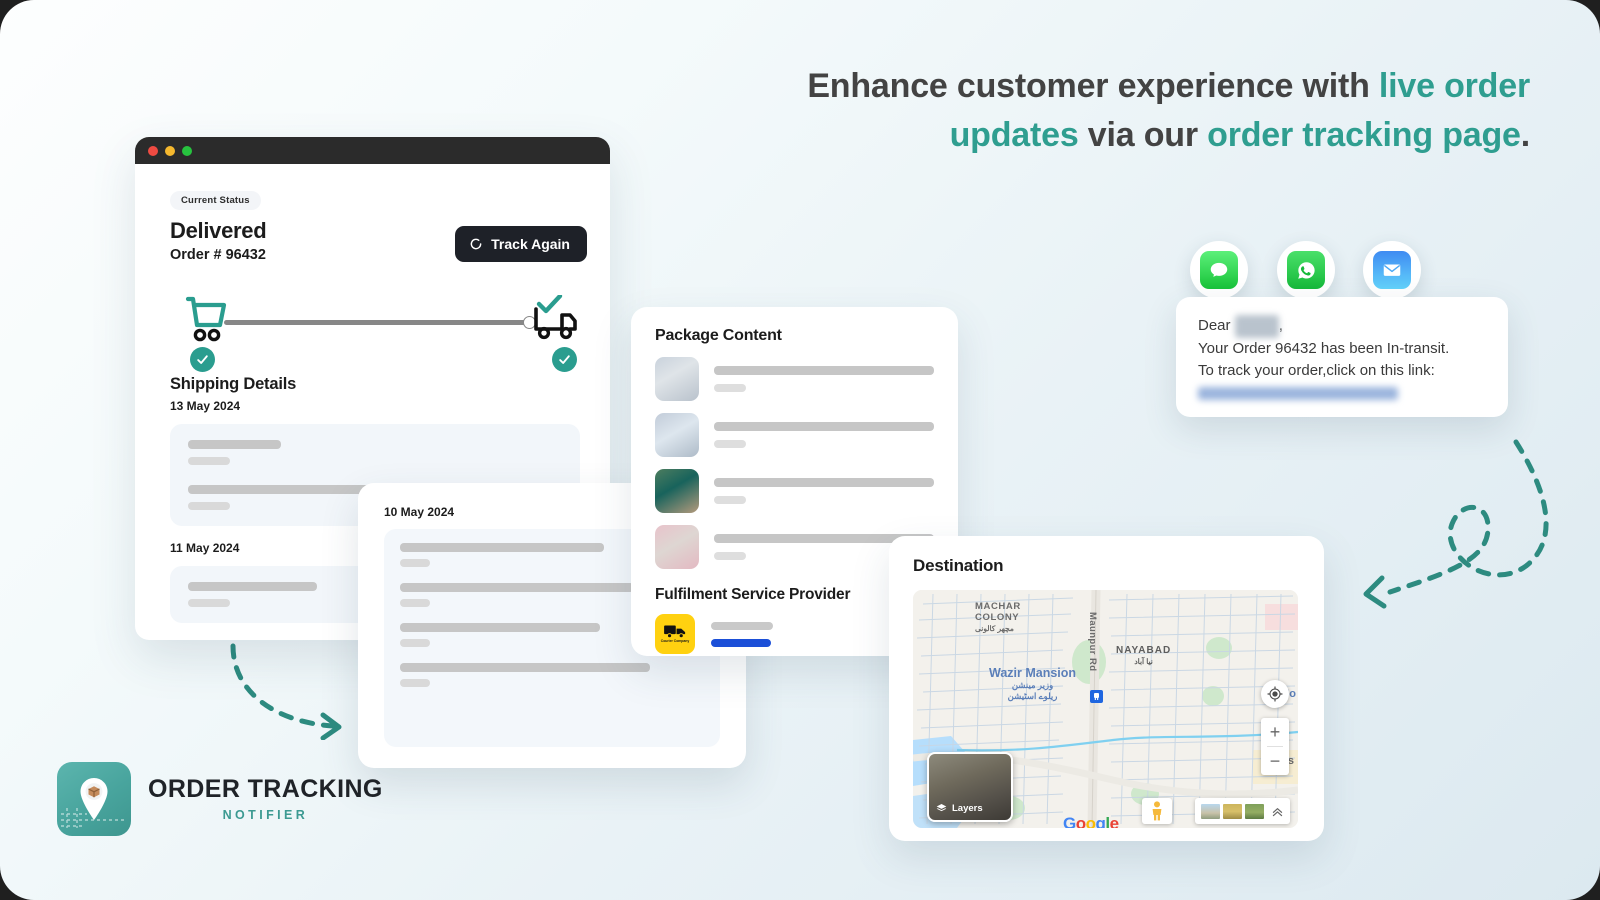 The height and width of the screenshot is (900, 1600). What do you see at coordinates (94, 799) in the screenshot?
I see `map-pin-package-icon` at bounding box center [94, 799].